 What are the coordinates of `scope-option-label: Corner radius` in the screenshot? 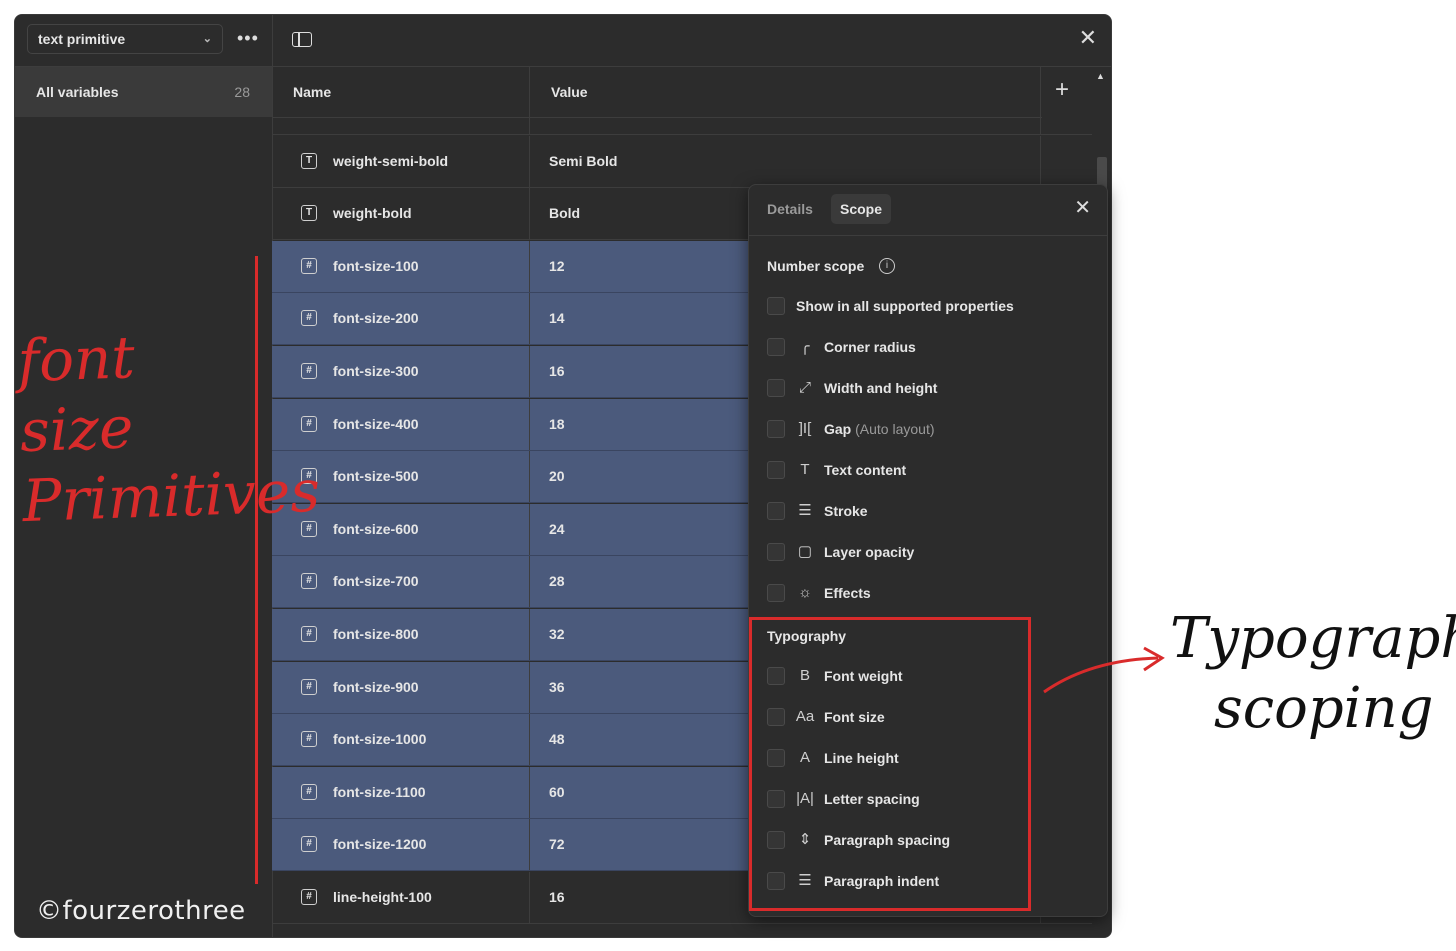 It's located at (870, 347).